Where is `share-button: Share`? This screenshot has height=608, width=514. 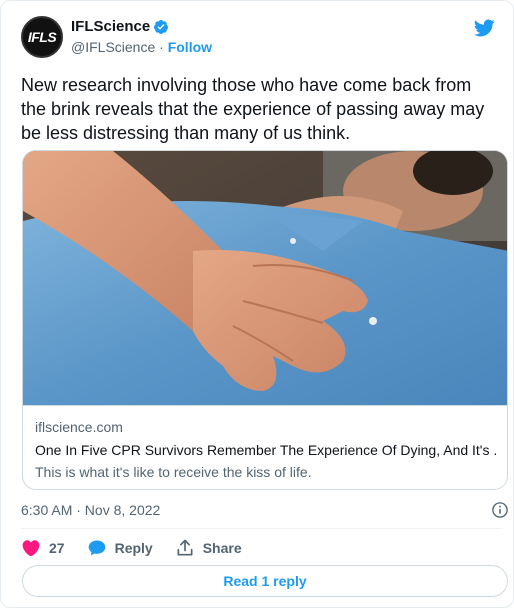 share-button: Share is located at coordinates (208, 548).